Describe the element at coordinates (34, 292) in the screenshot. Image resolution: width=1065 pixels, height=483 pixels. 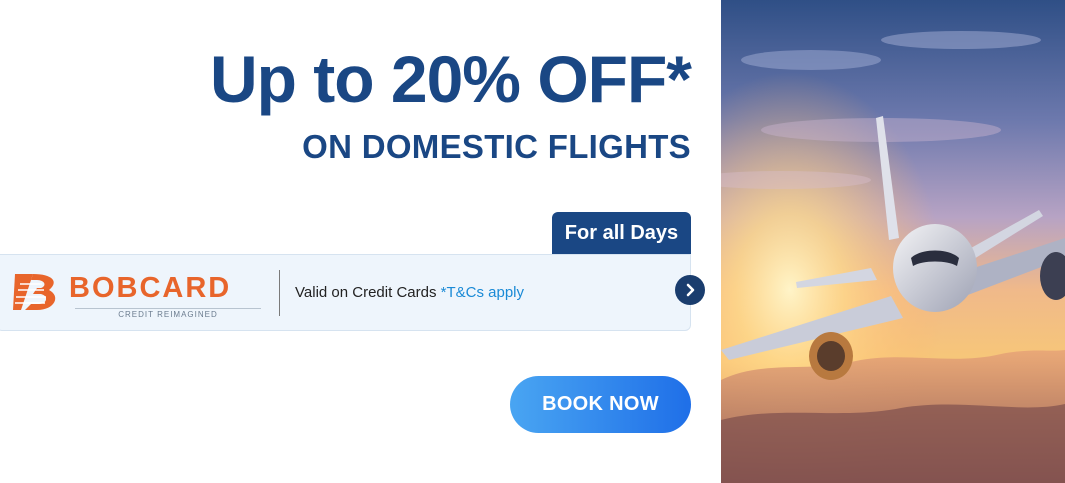
I see `bobcard-logo-icon` at that location.